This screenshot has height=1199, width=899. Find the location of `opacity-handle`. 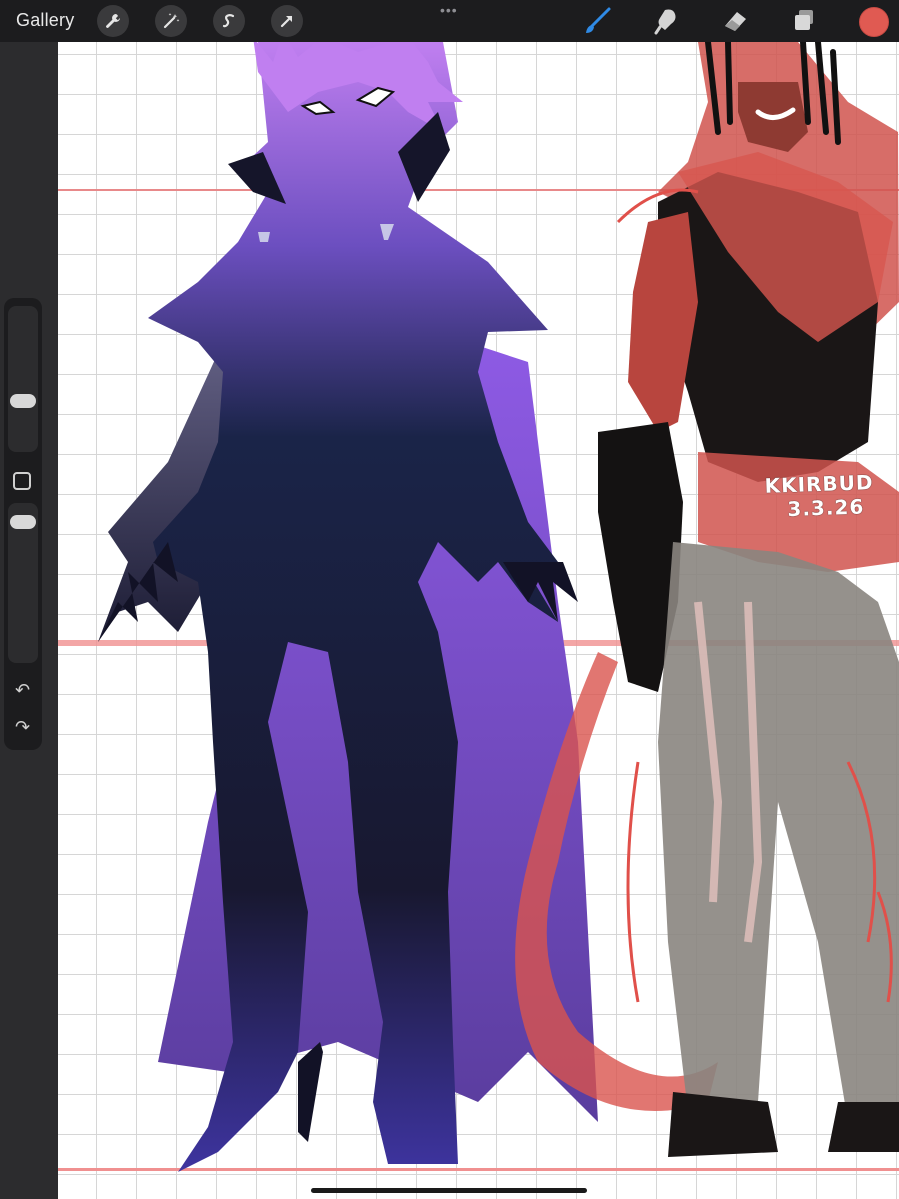

opacity-handle is located at coordinates (23, 522).